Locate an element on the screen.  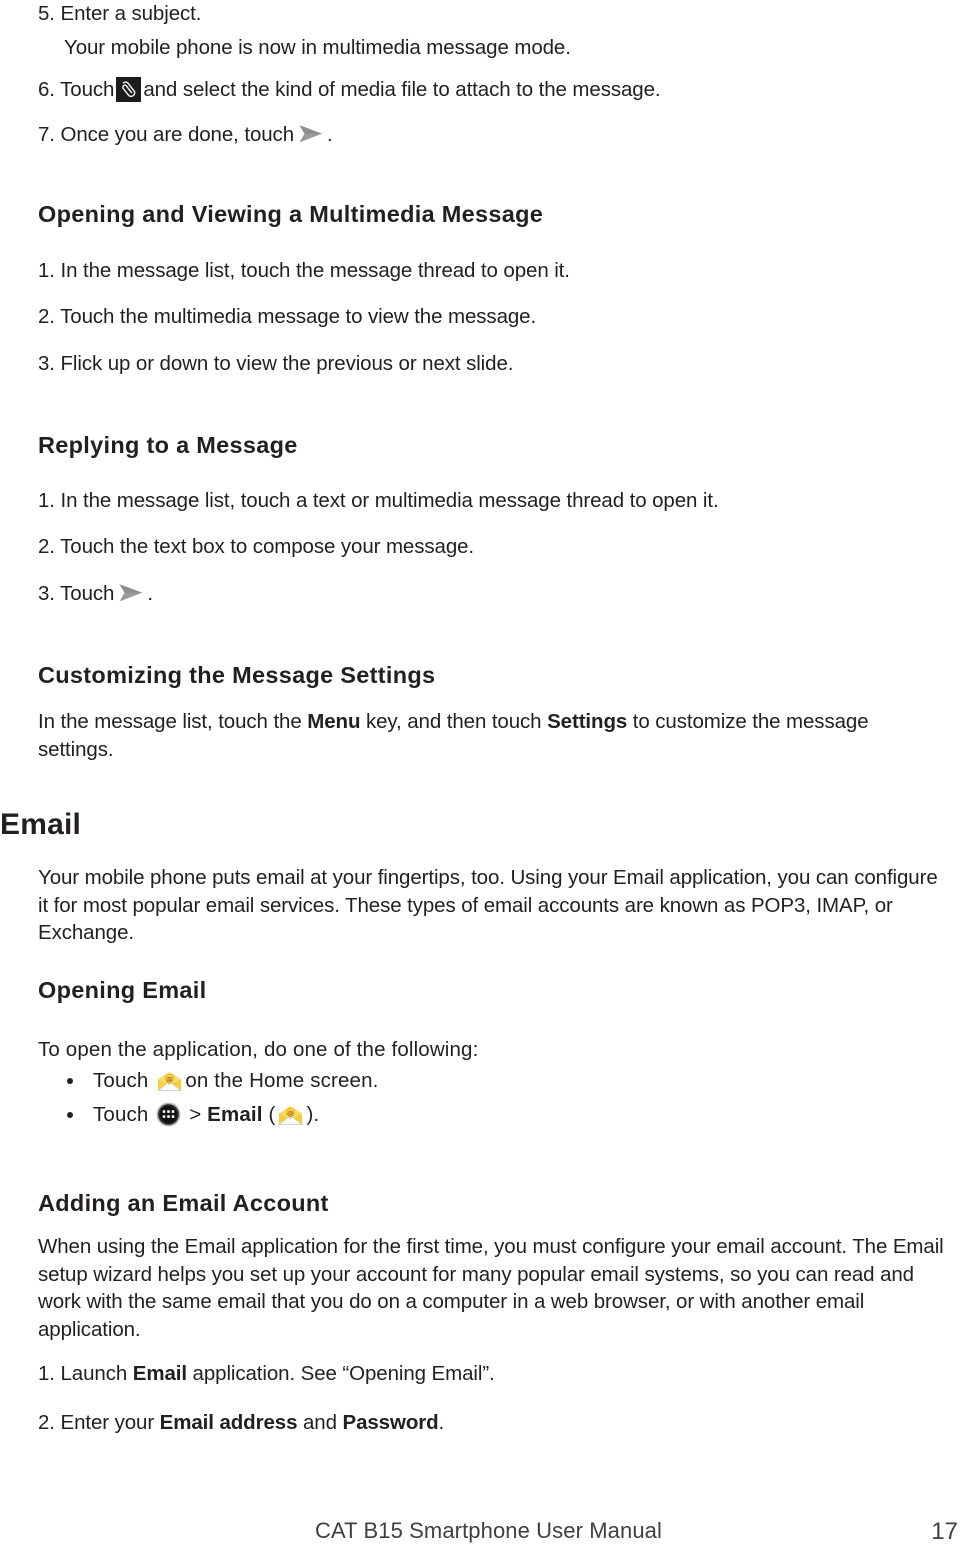
app-drawer-icon is located at coordinates (168, 1114).